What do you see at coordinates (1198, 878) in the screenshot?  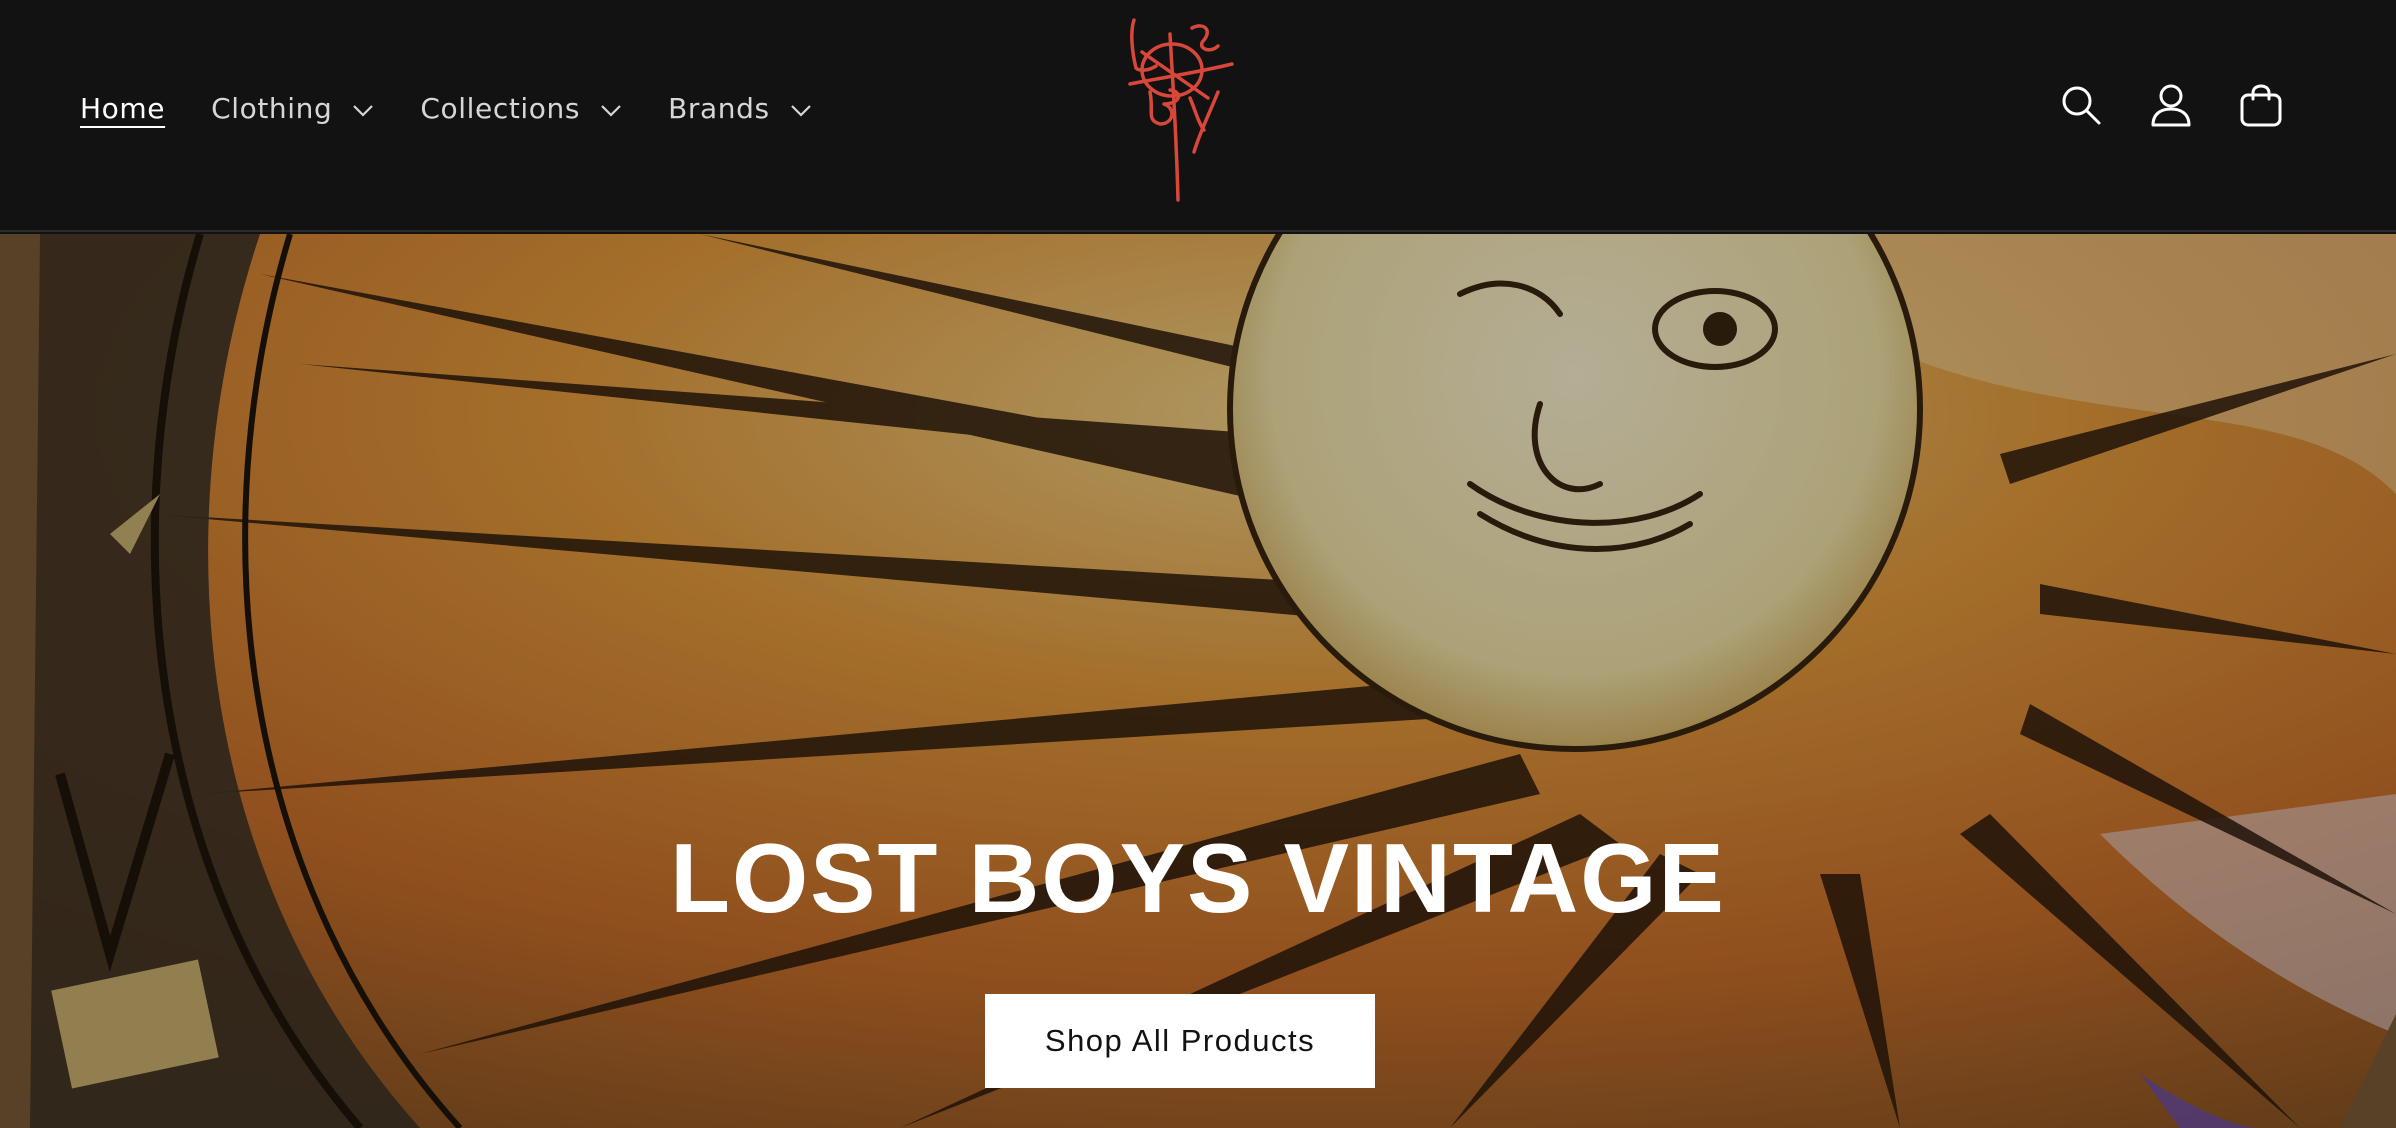 I see `hero-title: LOST BOYS VINTAGE` at bounding box center [1198, 878].